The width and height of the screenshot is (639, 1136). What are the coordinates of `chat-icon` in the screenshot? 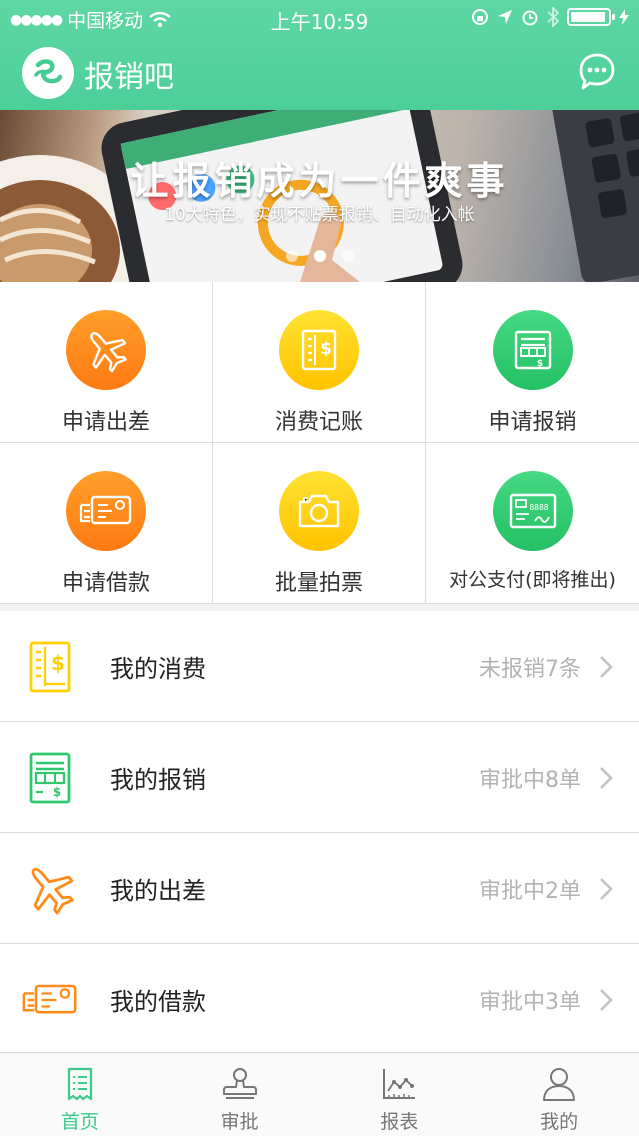 It's located at (597, 72).